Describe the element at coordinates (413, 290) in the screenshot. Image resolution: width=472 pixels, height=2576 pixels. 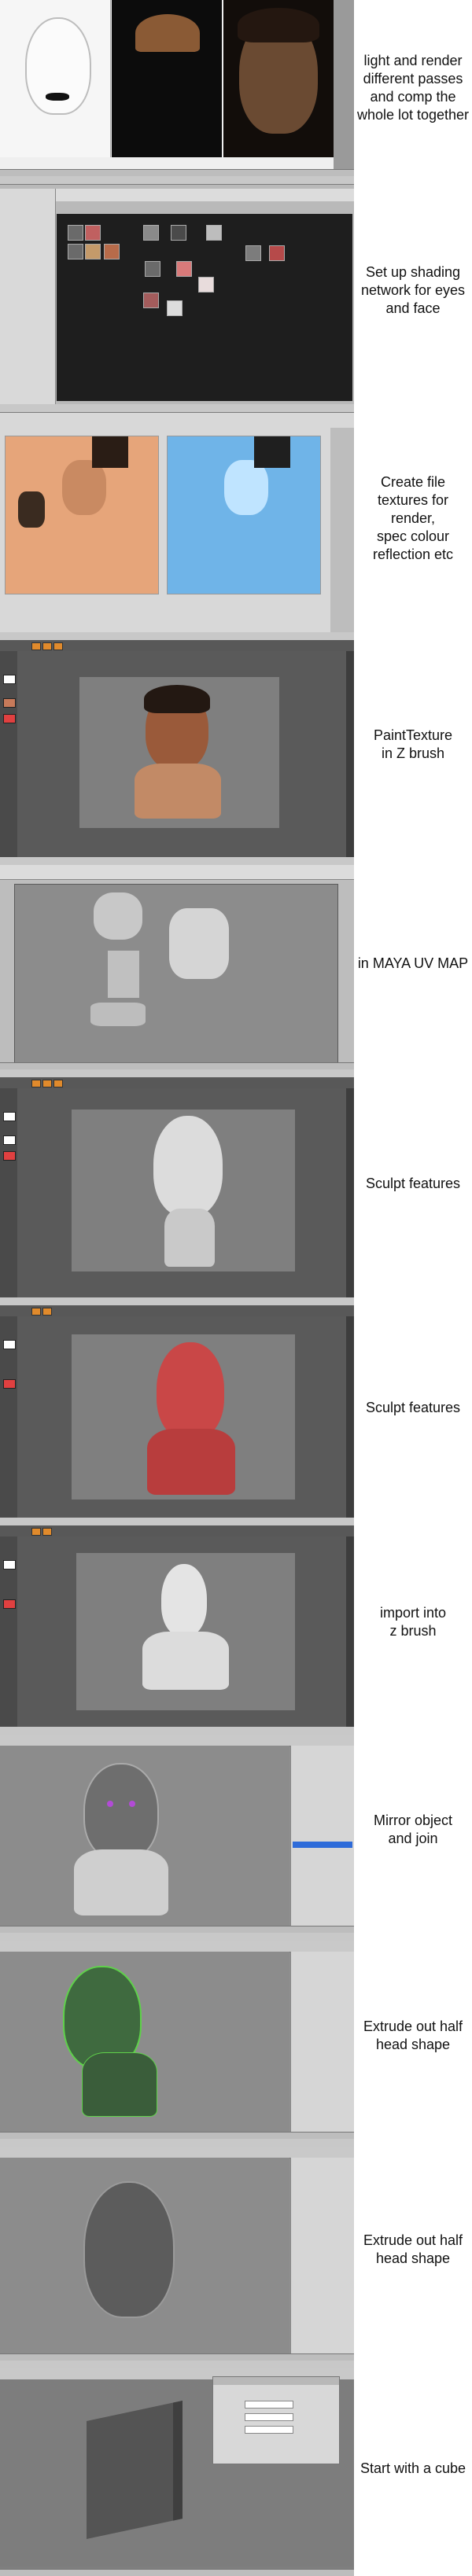
I see `caption-shading-network: Set up shading network for eyes and face` at that location.